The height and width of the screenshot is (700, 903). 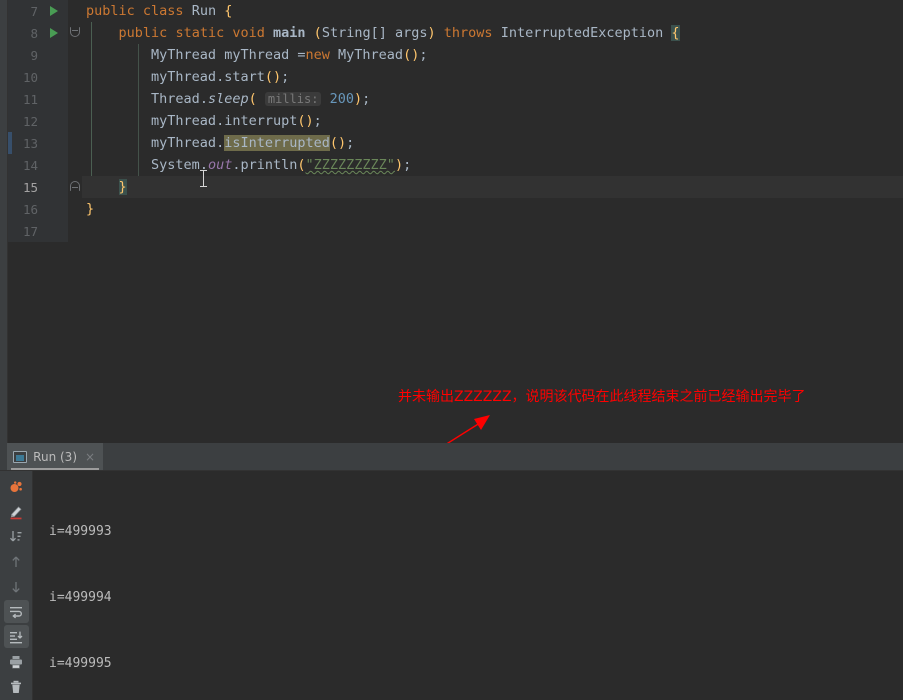 What do you see at coordinates (90, 209) in the screenshot?
I see `code-text: }` at bounding box center [90, 209].